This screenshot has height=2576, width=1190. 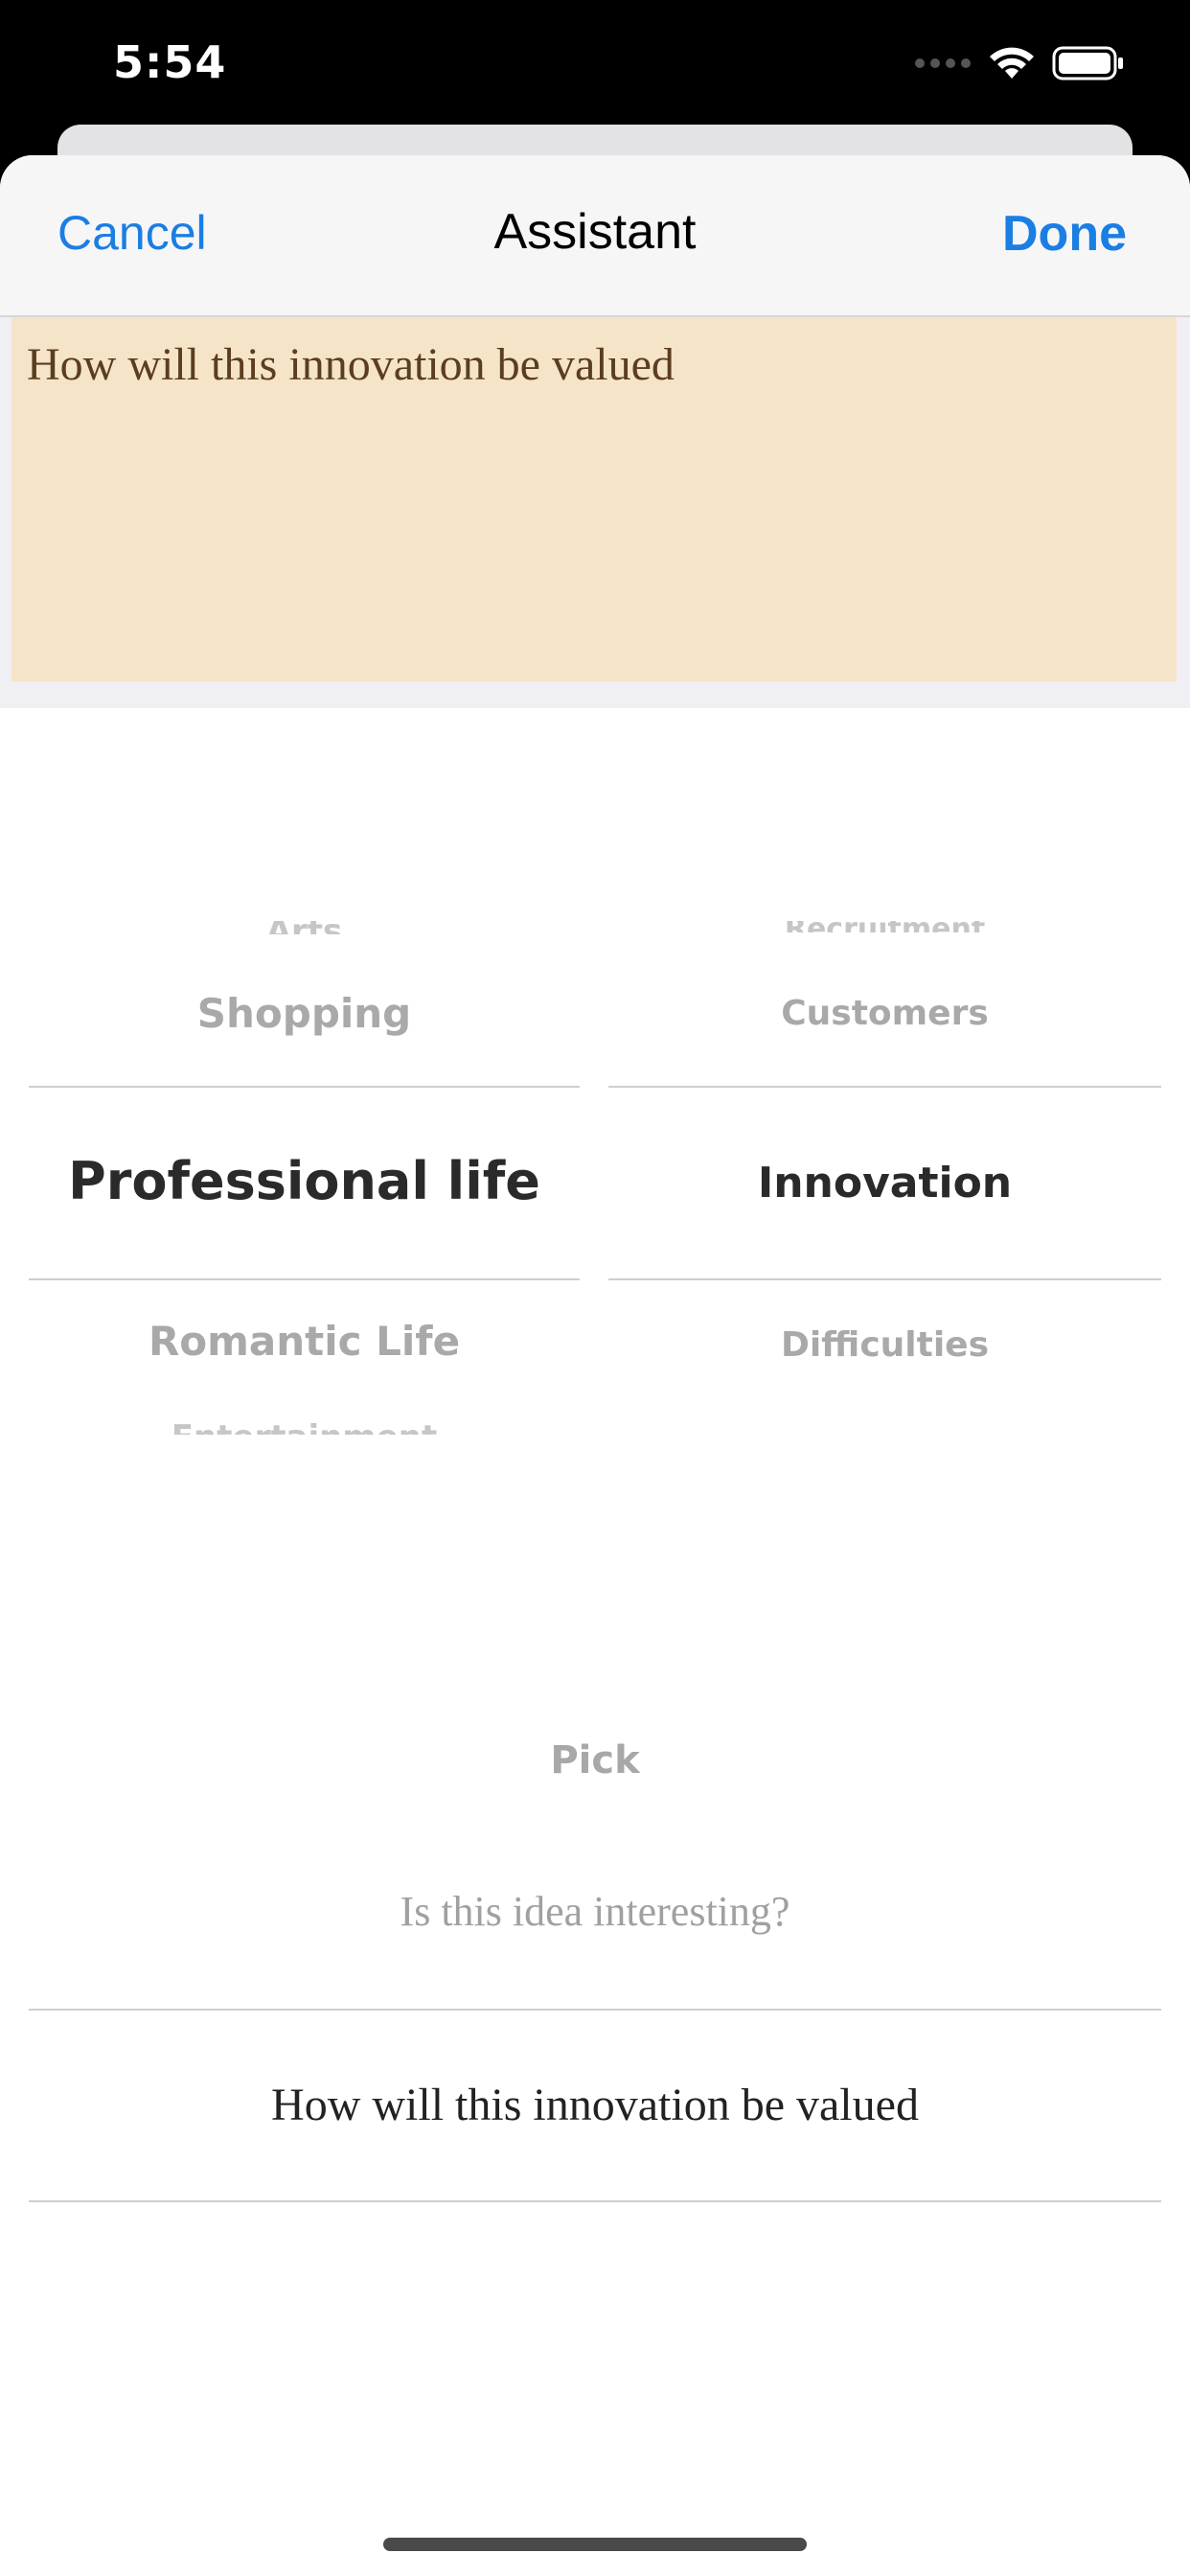 I want to click on right-picker-item-above-2: Recruitment, so click(x=885, y=926).